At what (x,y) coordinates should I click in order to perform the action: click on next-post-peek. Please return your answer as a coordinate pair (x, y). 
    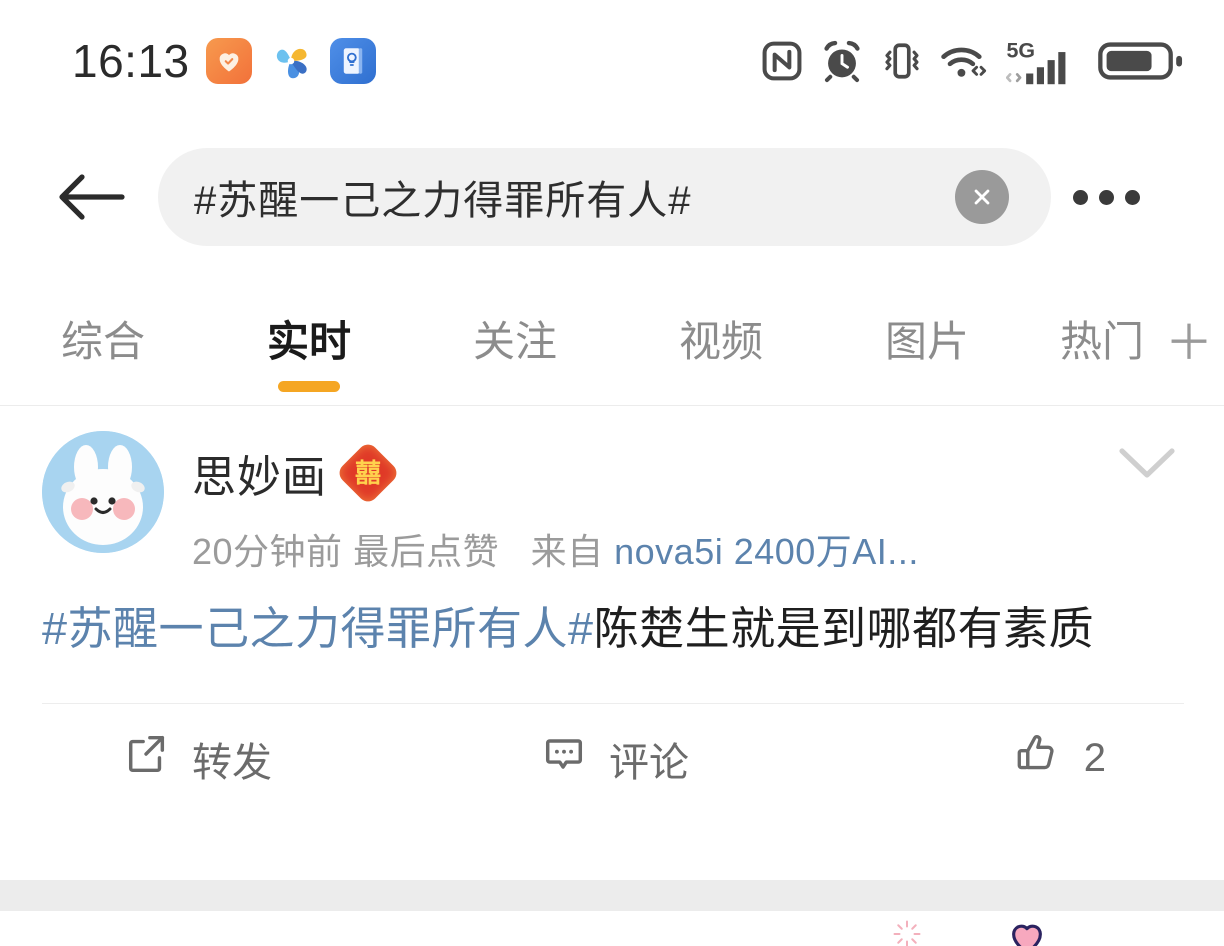
    Looking at the image, I should click on (612, 928).